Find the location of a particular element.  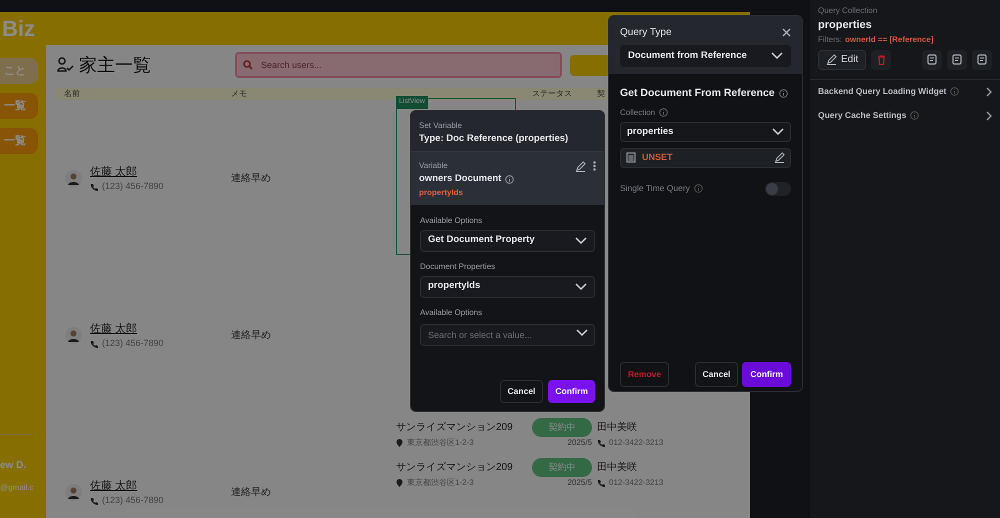

variable-name: owners Document is located at coordinates (460, 179).